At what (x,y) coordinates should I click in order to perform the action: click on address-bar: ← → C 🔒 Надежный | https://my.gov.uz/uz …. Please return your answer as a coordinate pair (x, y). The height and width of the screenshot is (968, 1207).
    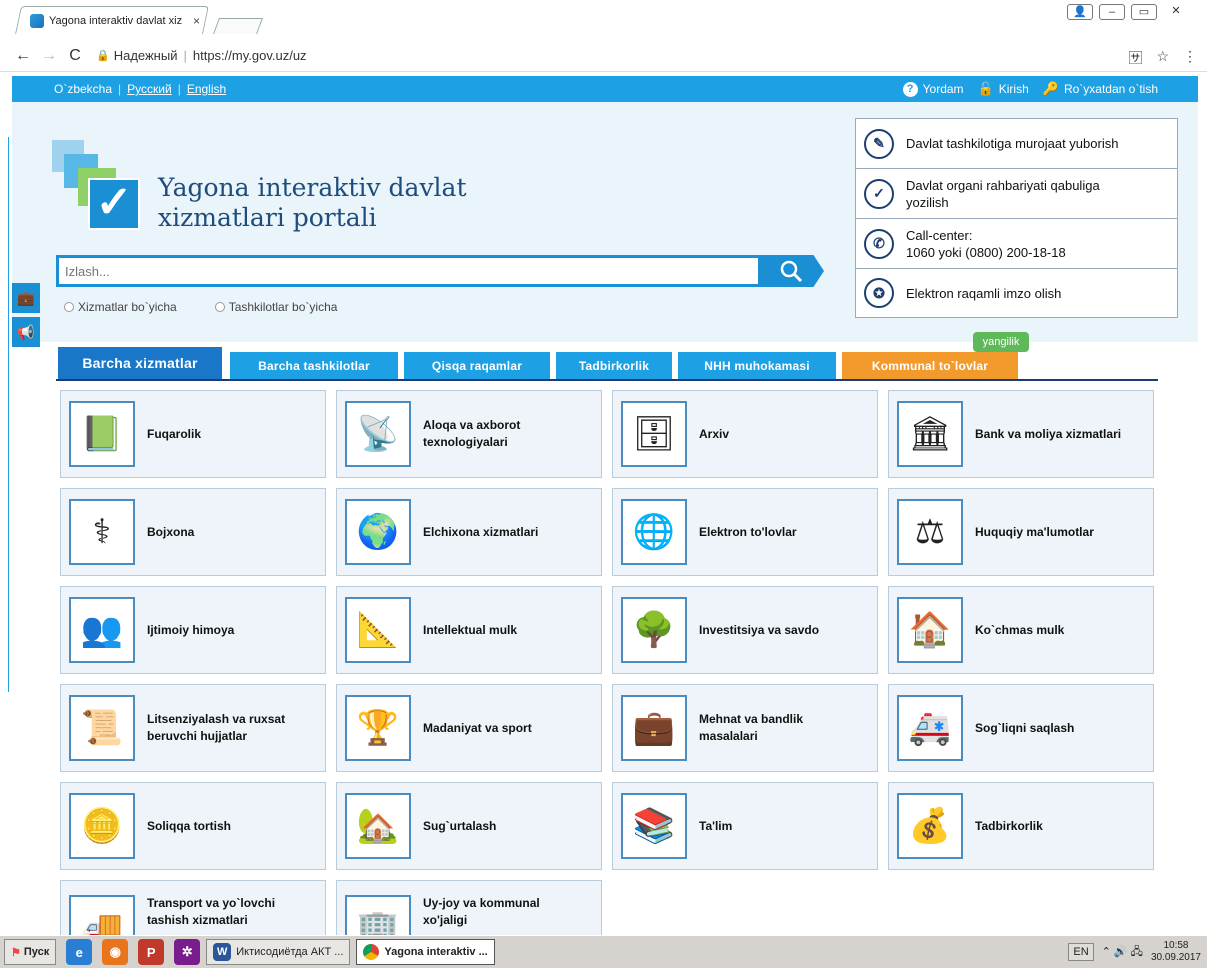
    Looking at the image, I should click on (603, 56).